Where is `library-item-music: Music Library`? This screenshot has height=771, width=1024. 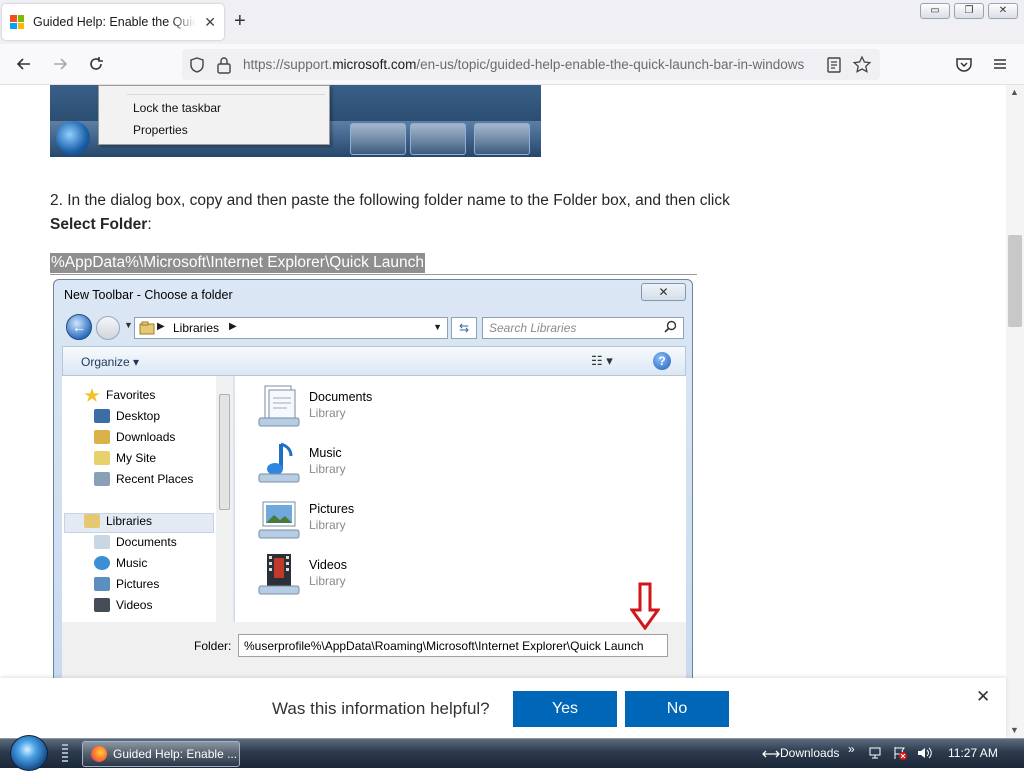
library-item-music: Music Library is located at coordinates (300, 463).